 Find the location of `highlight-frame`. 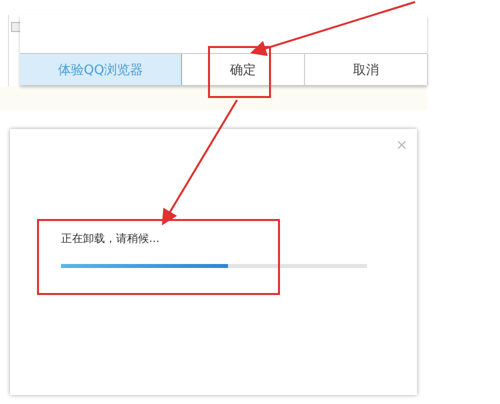

highlight-frame is located at coordinates (239, 72).